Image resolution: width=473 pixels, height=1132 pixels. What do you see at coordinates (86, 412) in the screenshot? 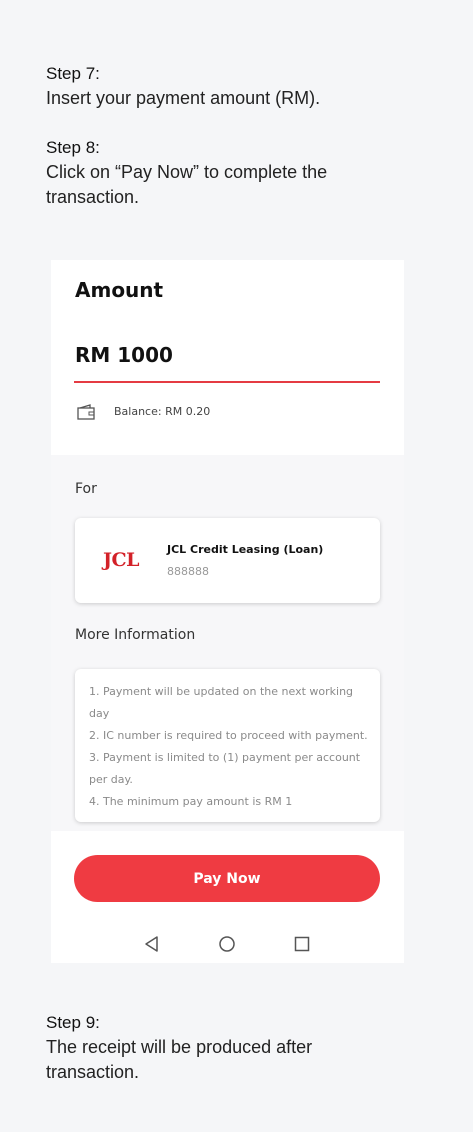
I see `wallet-icon` at bounding box center [86, 412].